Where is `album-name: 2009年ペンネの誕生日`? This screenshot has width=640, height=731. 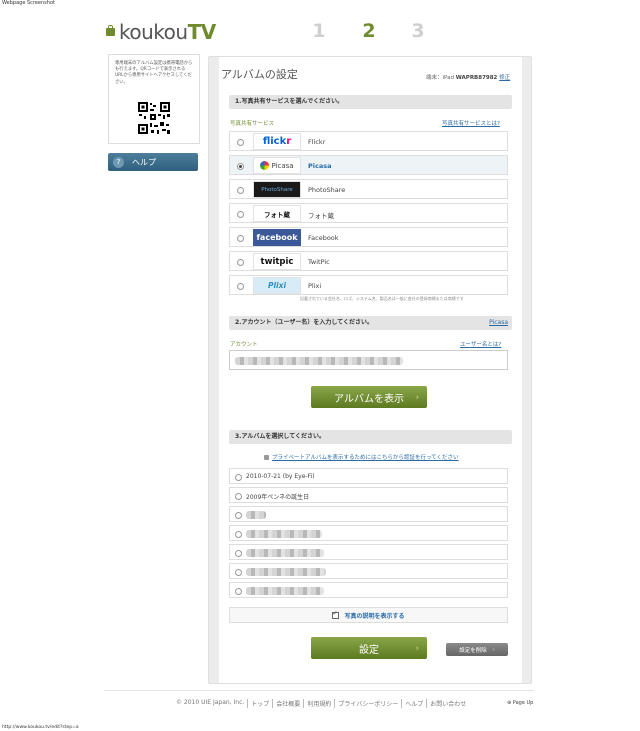 album-name: 2009年ペンネの誕生日 is located at coordinates (278, 497).